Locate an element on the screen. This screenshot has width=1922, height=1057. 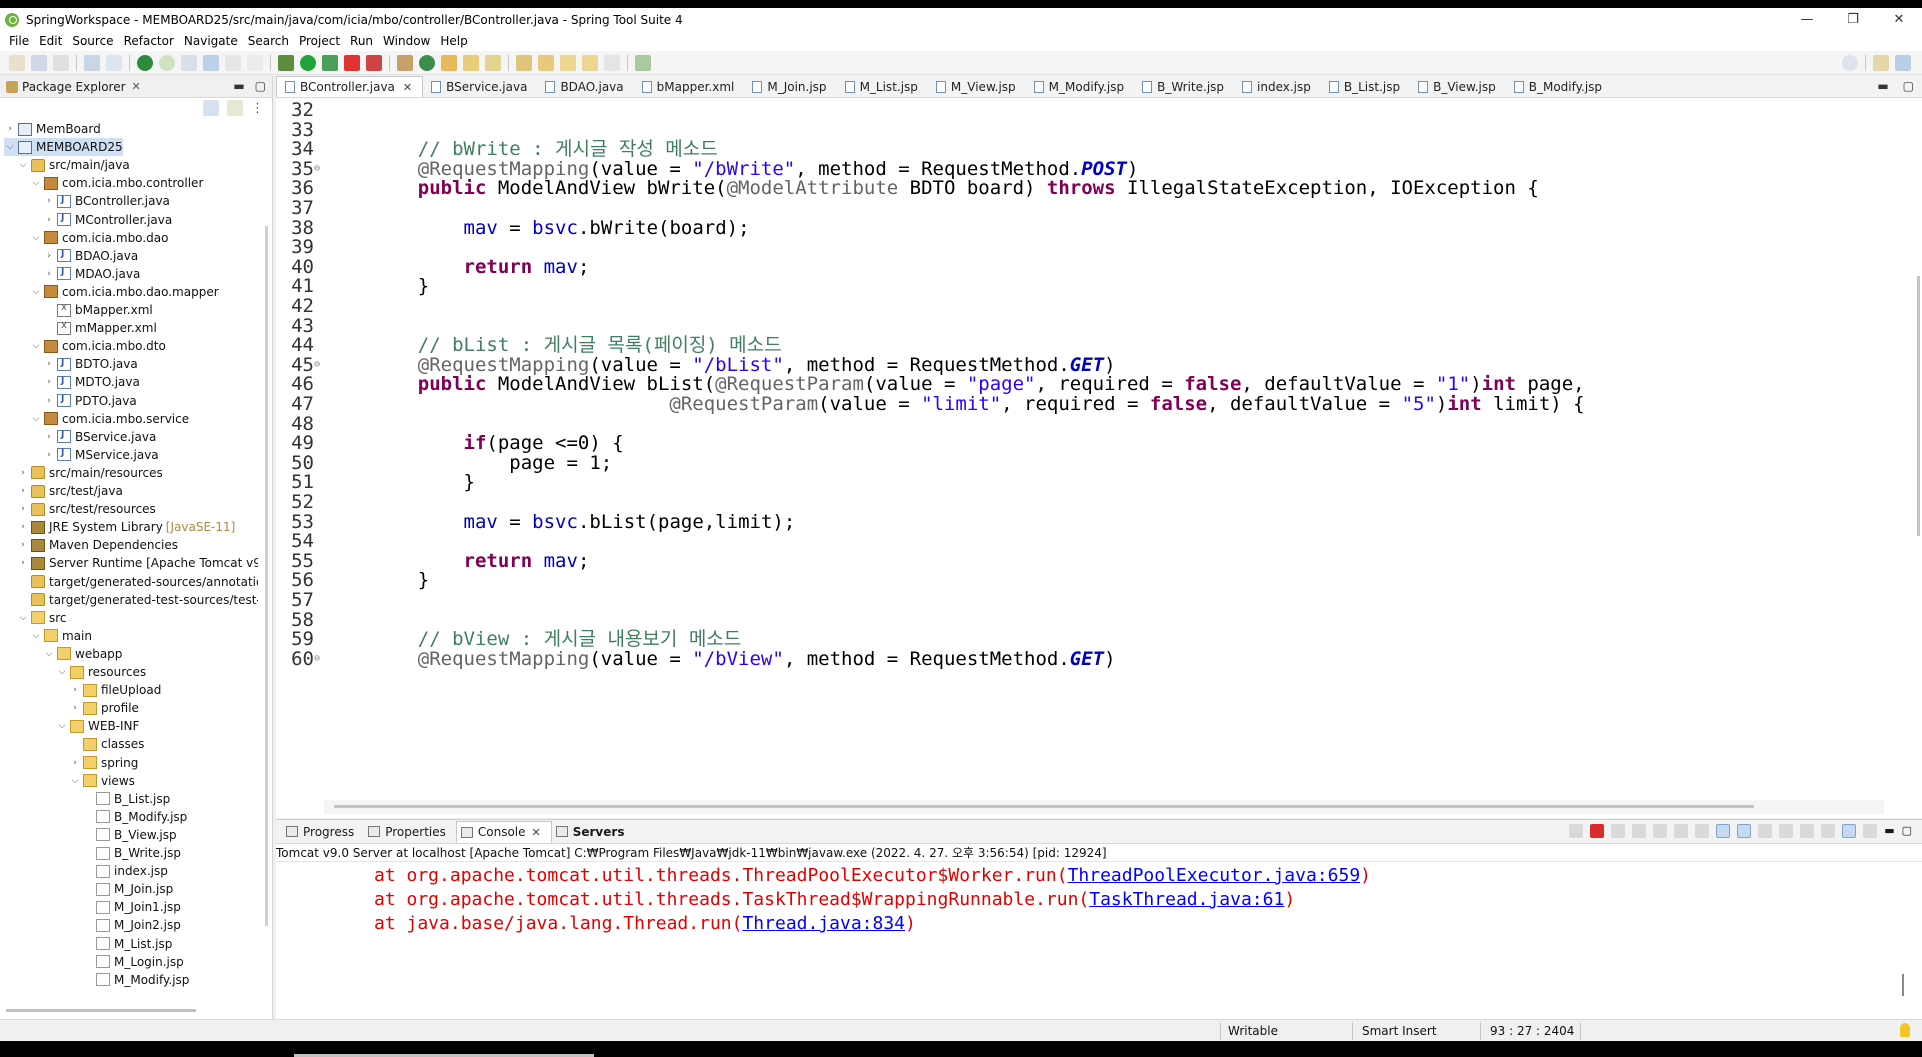
source-link: ThreadPoolExecutor.java:659 is located at coordinates (1214, 875).